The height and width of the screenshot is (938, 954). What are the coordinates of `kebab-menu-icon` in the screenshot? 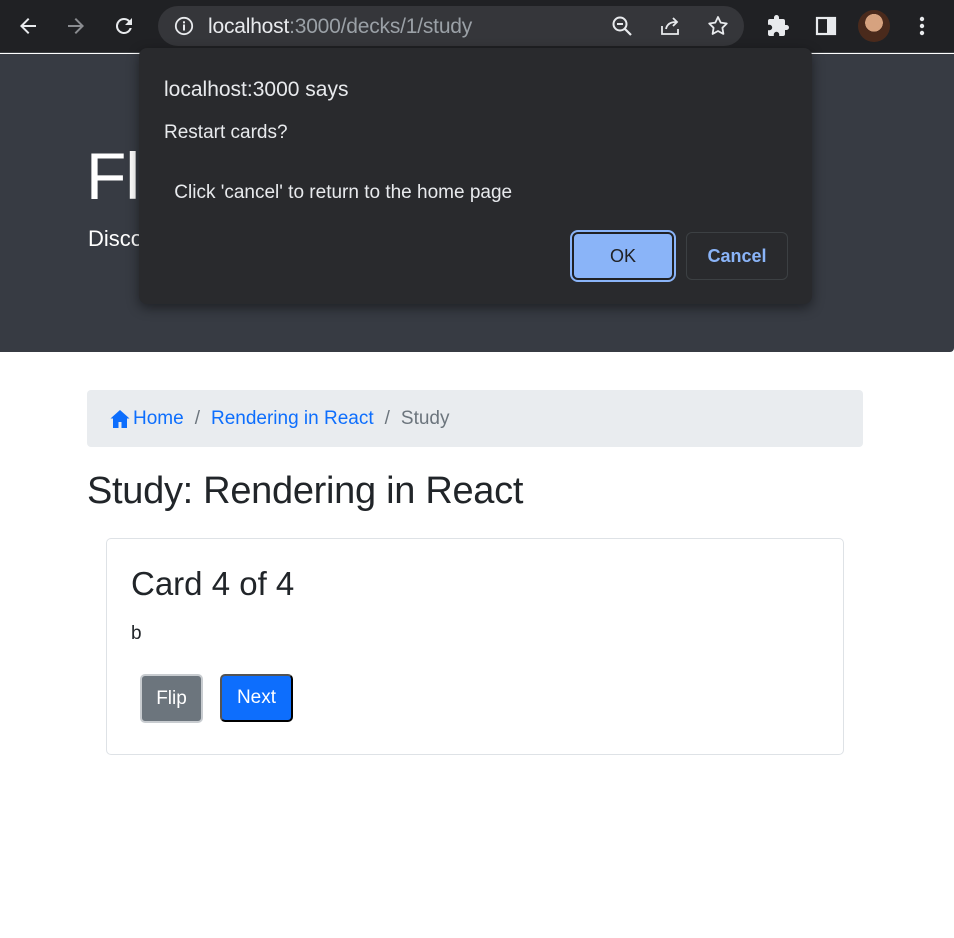 It's located at (922, 26).